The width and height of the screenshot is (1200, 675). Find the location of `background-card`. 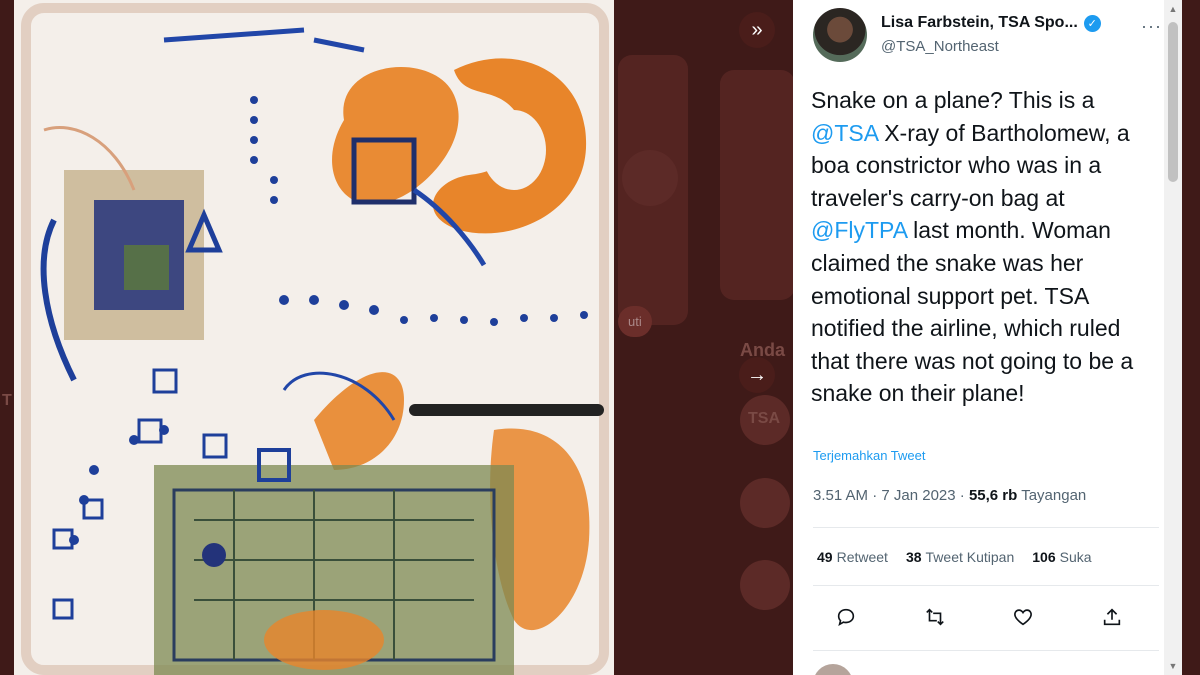

background-card is located at coordinates (757, 185).